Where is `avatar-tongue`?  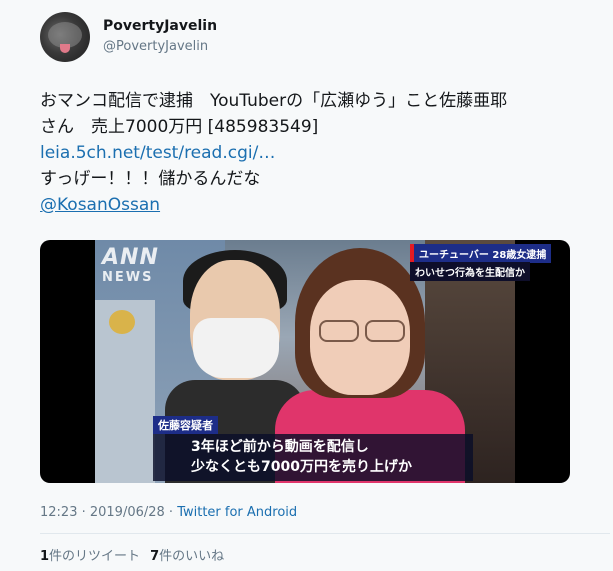 avatar-tongue is located at coordinates (65, 48).